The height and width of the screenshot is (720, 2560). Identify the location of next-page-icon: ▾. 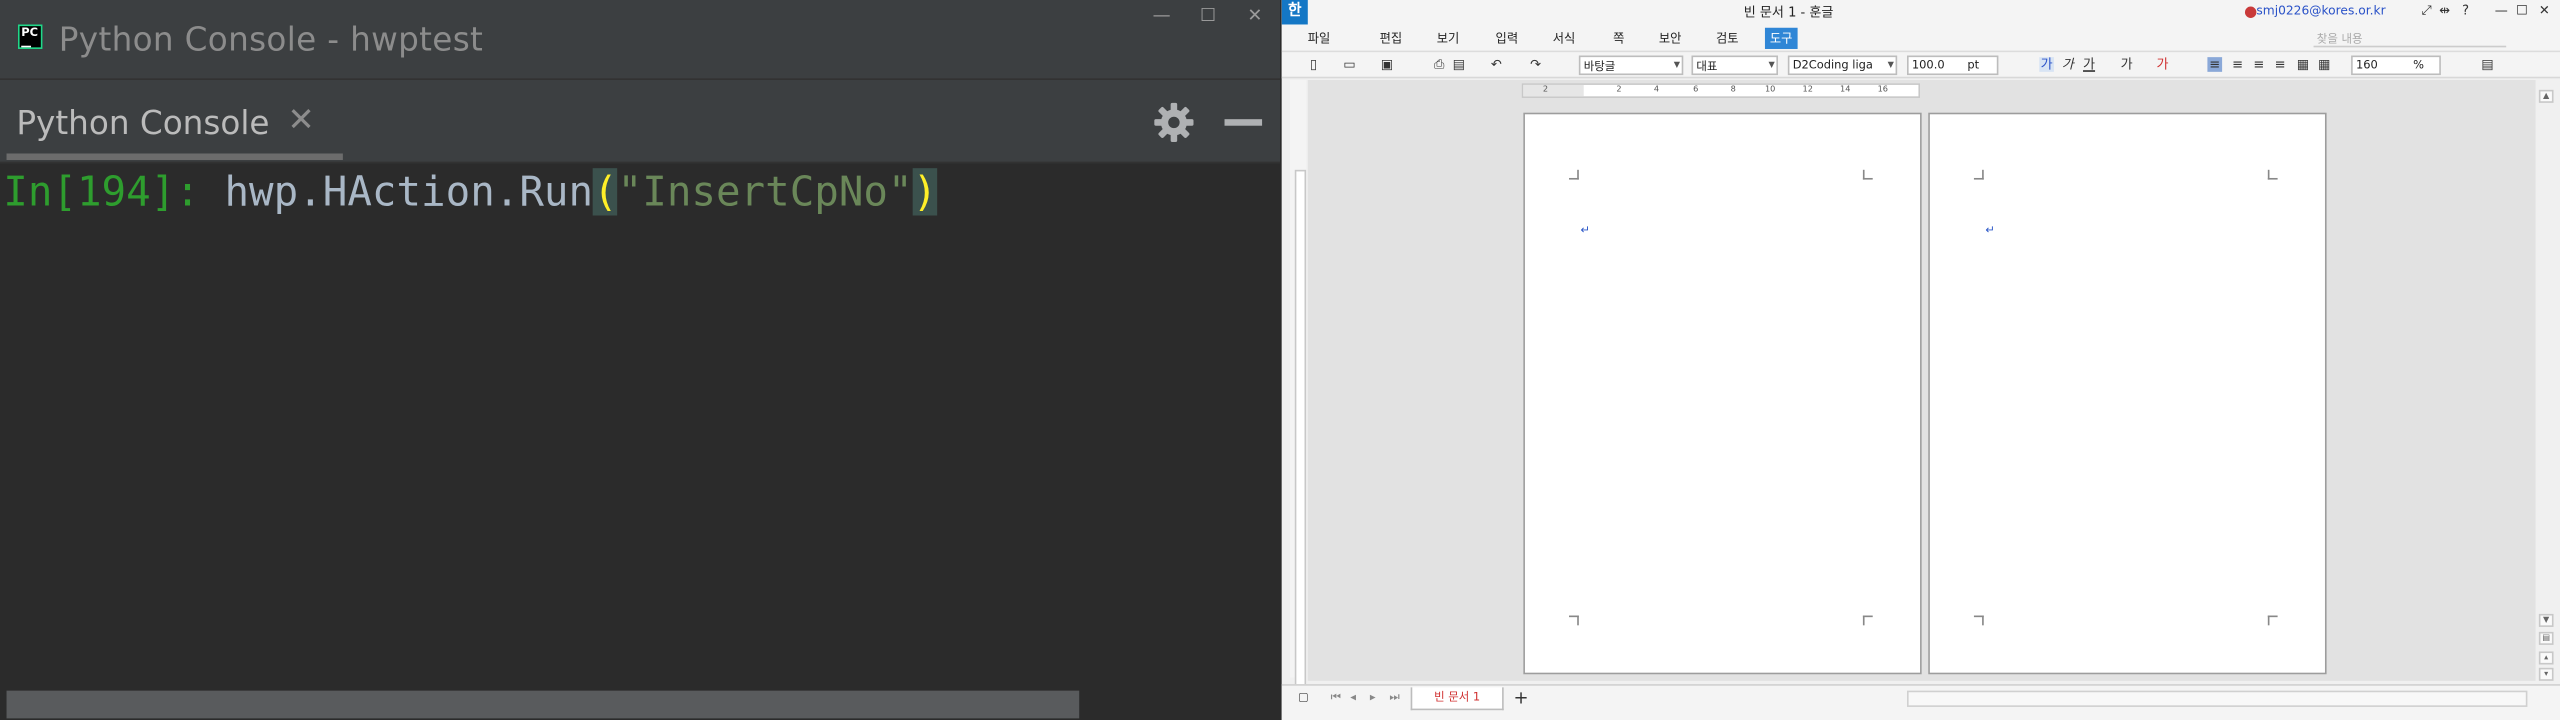
(2546, 674).